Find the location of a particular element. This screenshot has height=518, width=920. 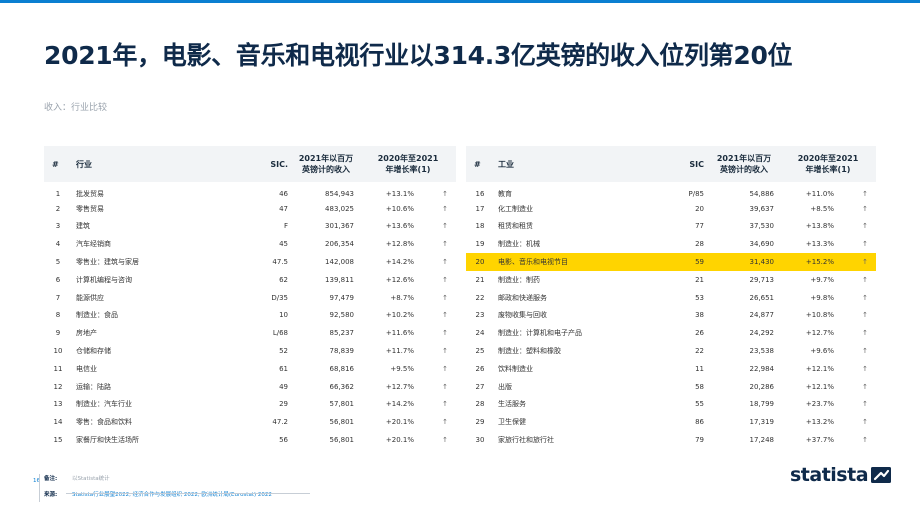

row-rank: 24 is located at coordinates (480, 333).